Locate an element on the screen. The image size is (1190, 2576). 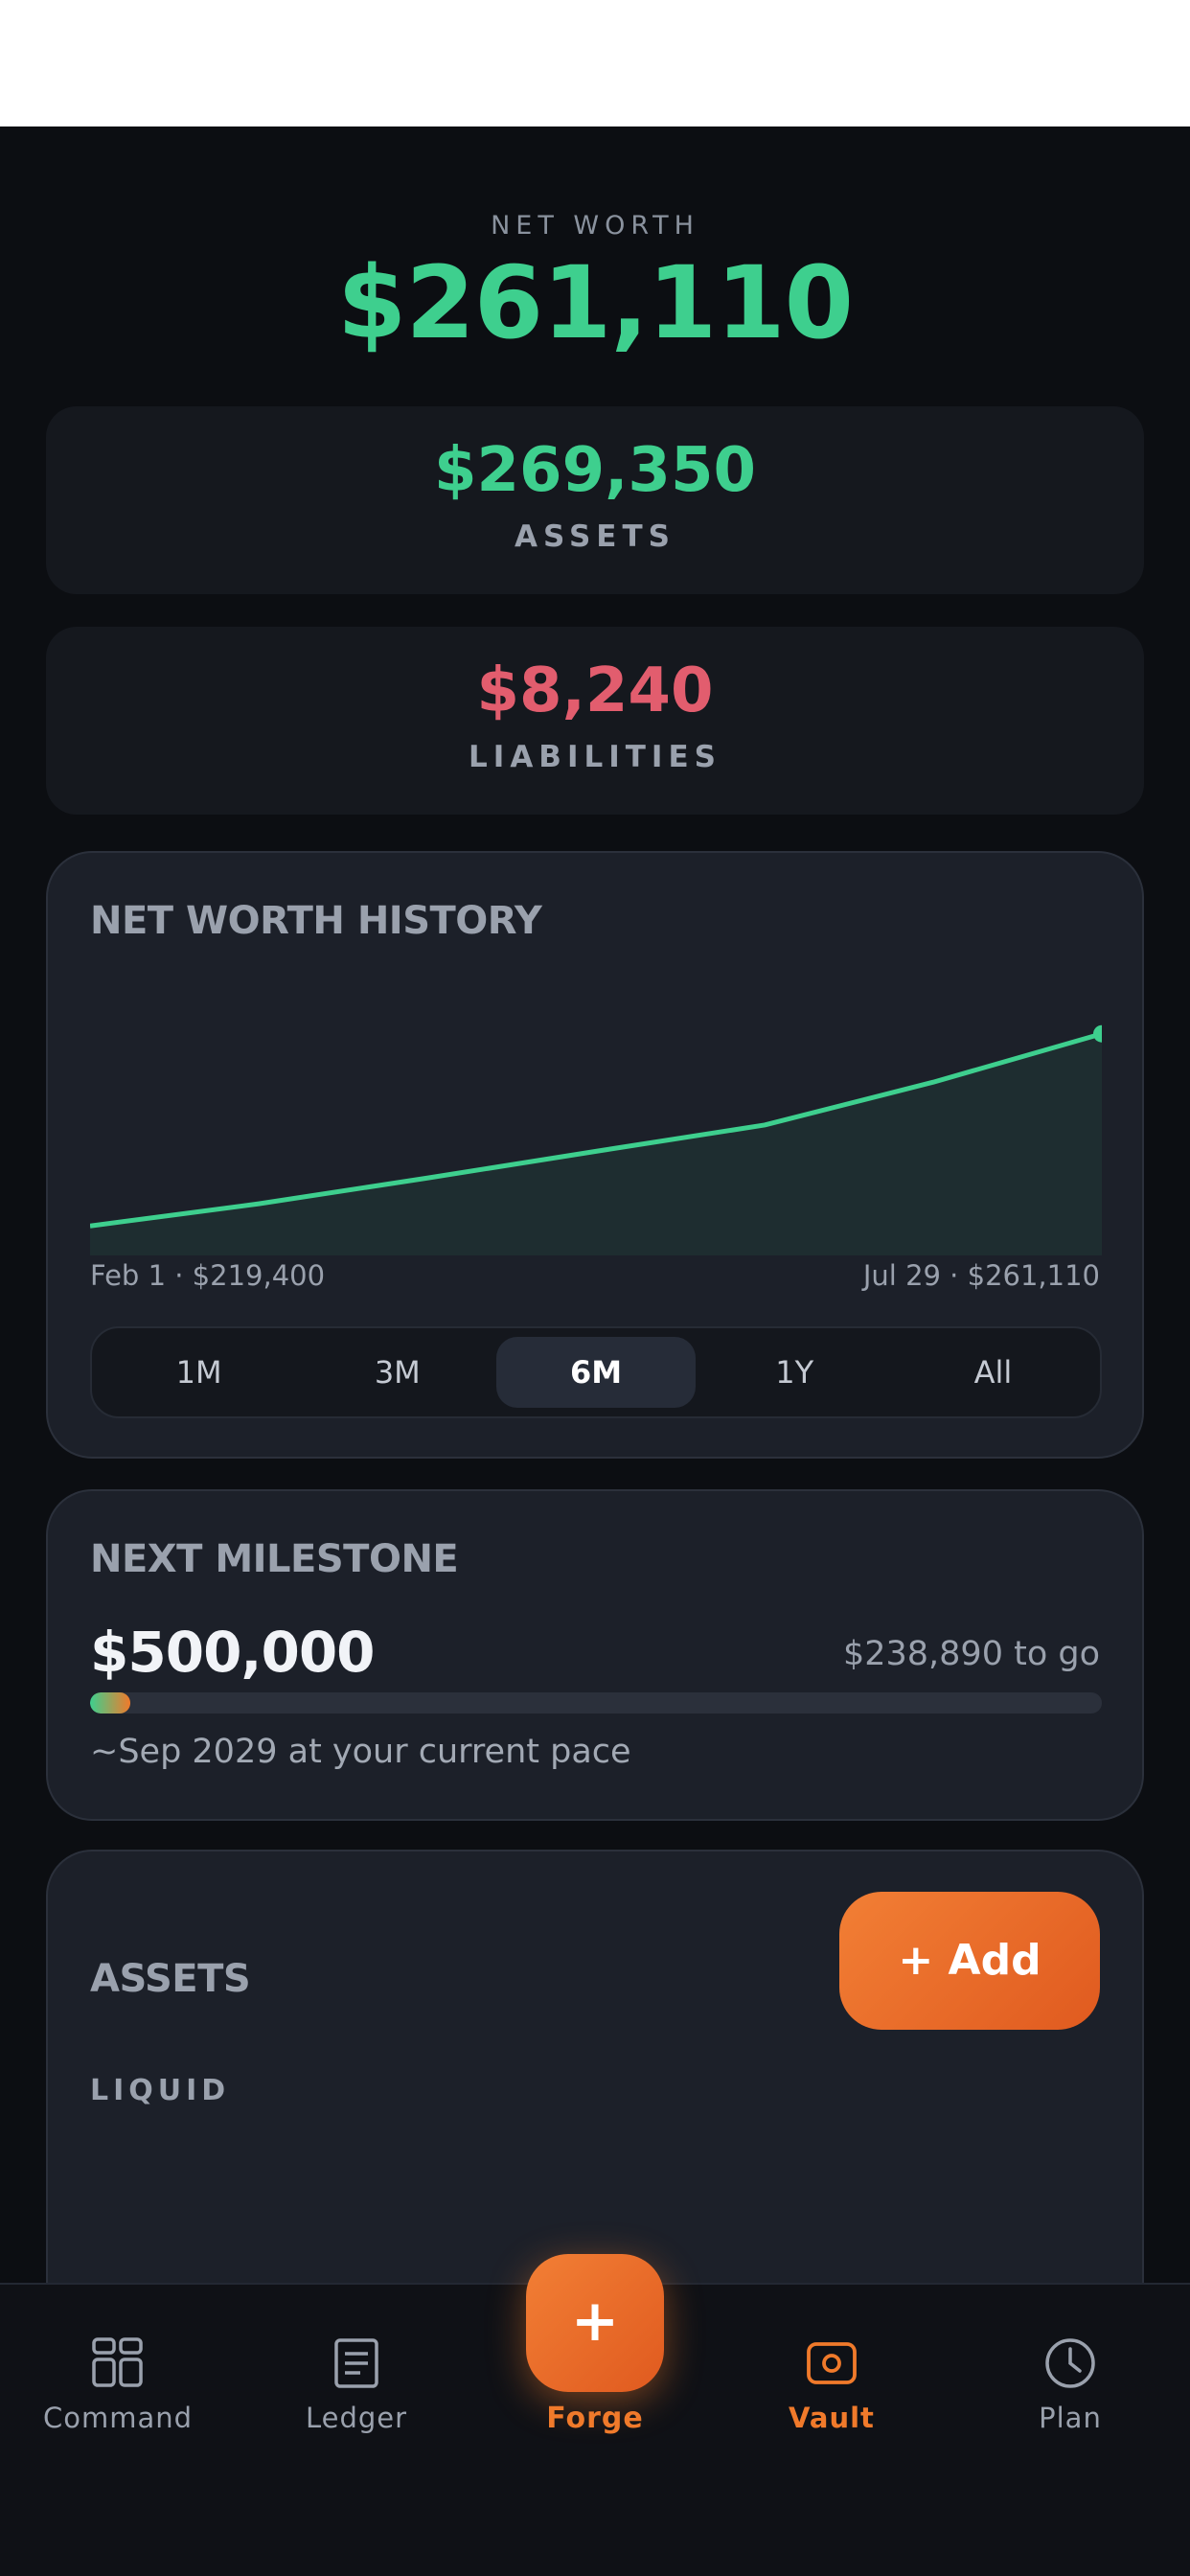
nav-forge-label: Forge is located at coordinates (595, 2418).